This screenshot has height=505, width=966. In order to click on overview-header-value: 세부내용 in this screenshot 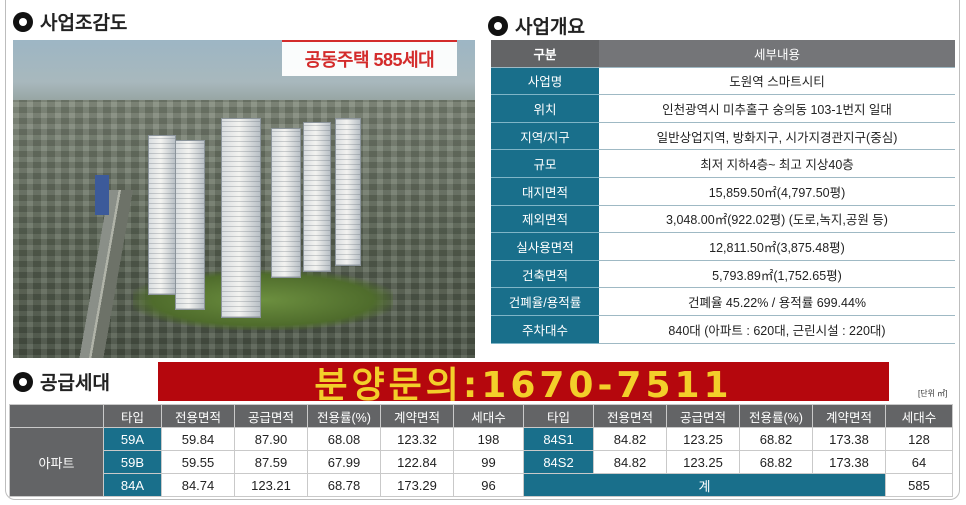, I will do `click(777, 54)`.